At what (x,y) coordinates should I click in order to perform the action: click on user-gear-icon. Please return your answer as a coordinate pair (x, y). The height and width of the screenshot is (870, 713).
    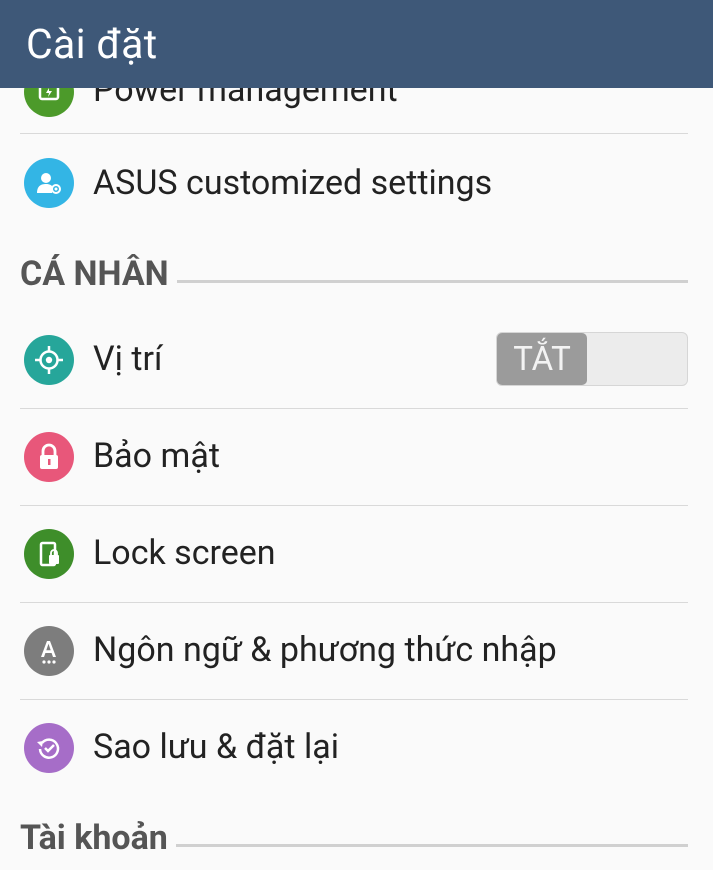
    Looking at the image, I should click on (49, 183).